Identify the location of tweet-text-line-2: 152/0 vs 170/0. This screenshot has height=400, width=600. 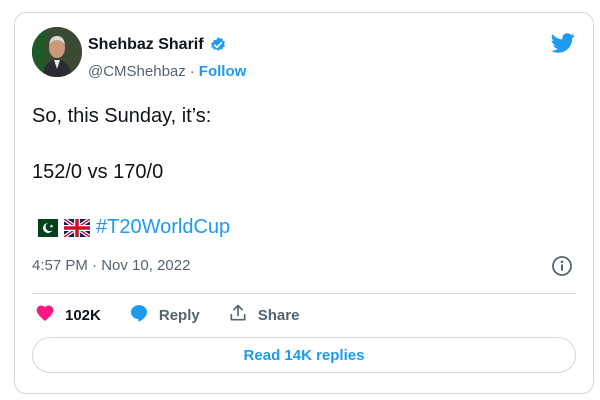
(98, 172).